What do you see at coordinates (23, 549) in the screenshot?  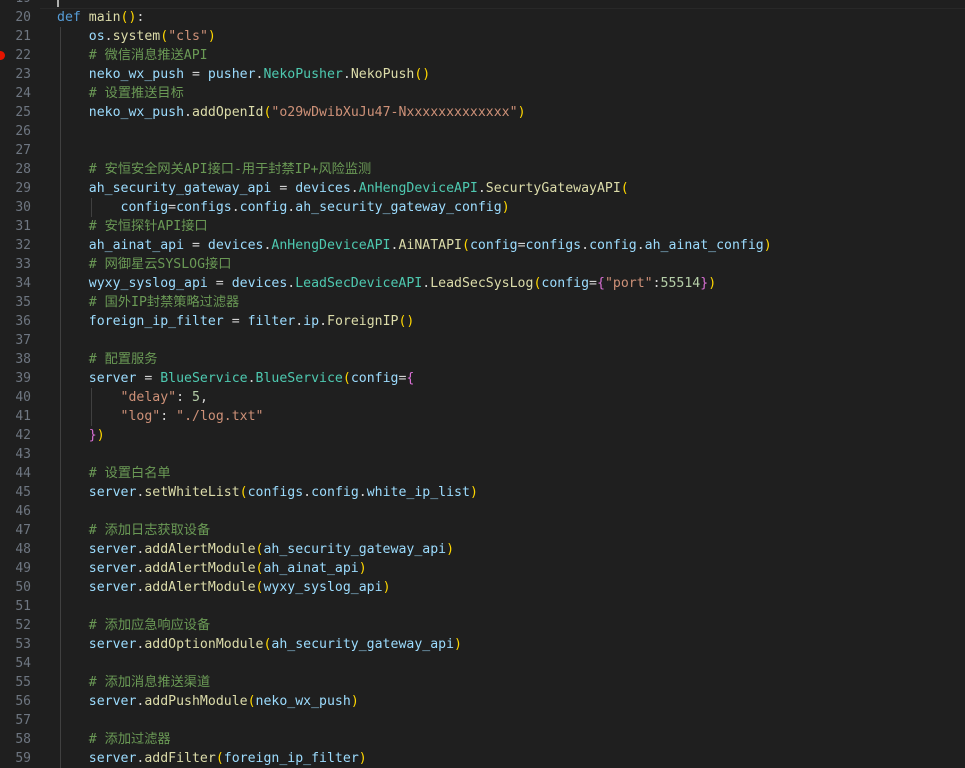 I see `line-number: 48` at bounding box center [23, 549].